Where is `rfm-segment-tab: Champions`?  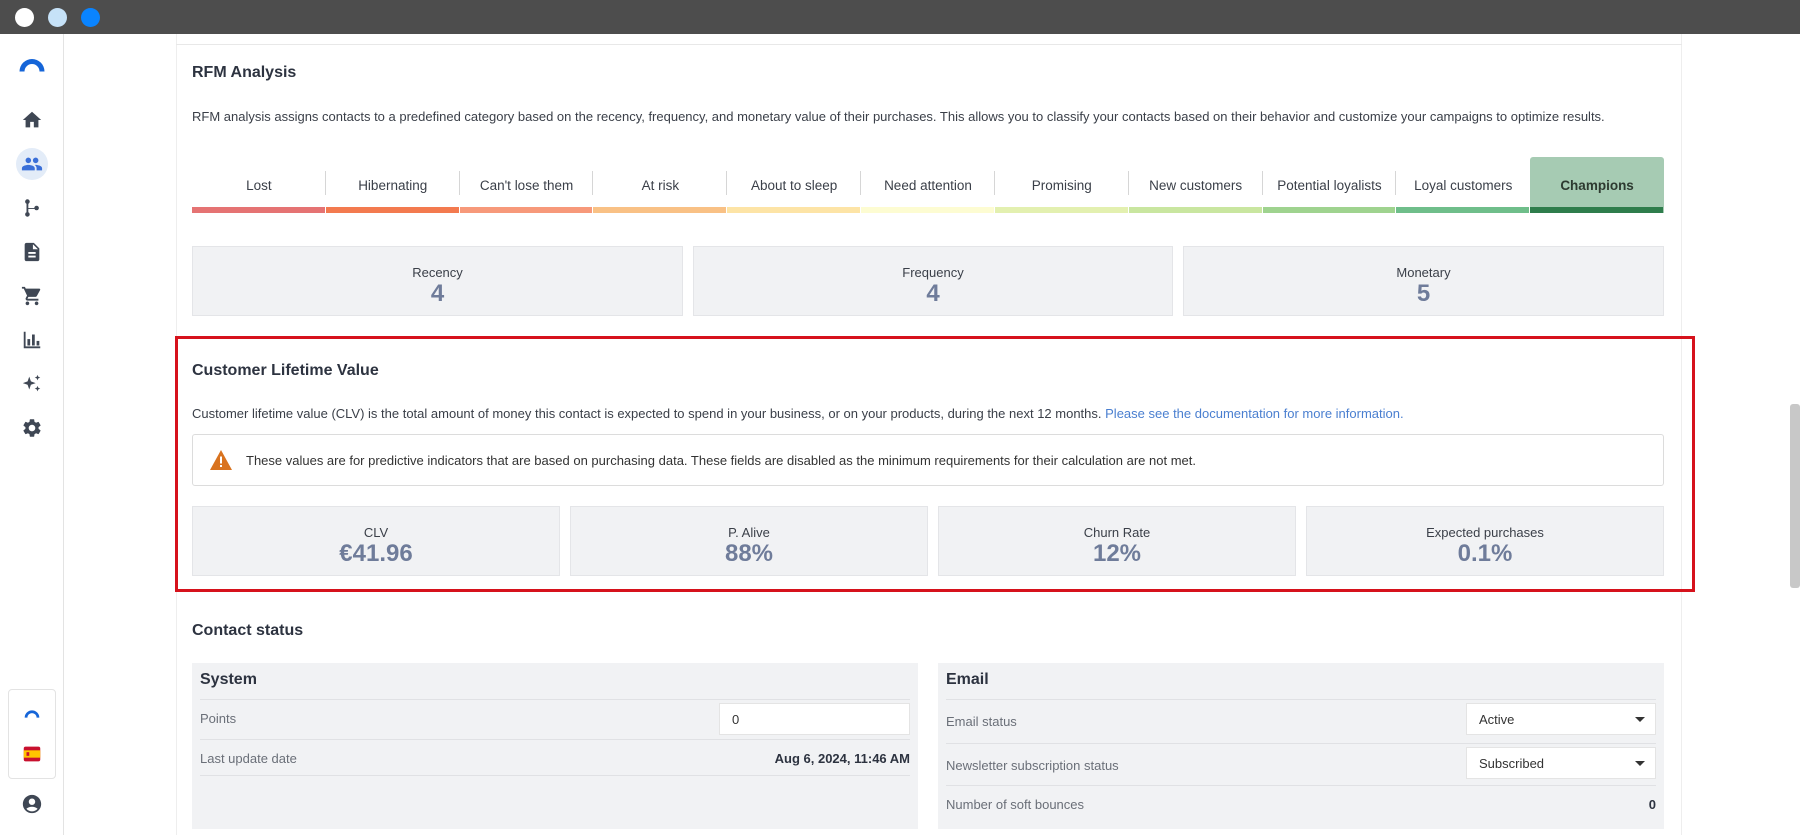
rfm-segment-tab: Champions is located at coordinates (1597, 185).